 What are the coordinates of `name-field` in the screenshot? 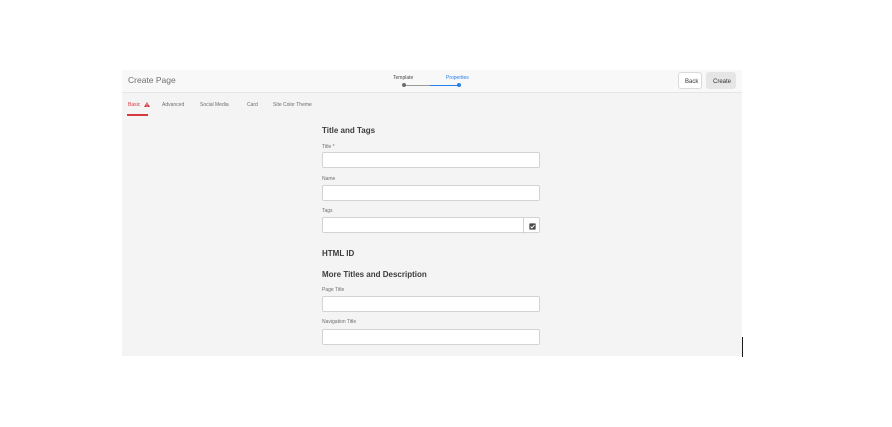 It's located at (431, 193).